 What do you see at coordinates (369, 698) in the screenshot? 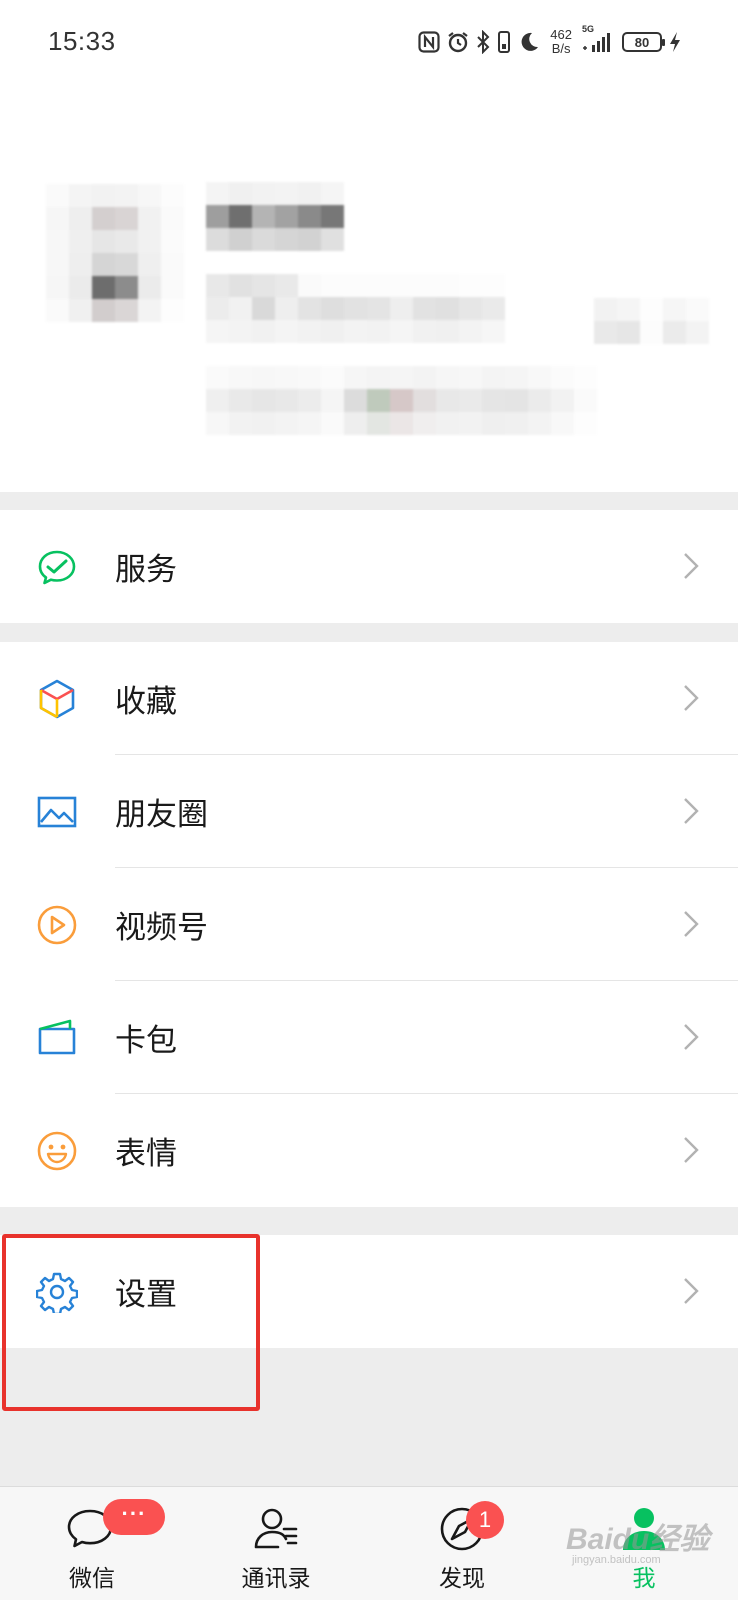
I see `menu-item-favorites: 收藏` at bounding box center [369, 698].